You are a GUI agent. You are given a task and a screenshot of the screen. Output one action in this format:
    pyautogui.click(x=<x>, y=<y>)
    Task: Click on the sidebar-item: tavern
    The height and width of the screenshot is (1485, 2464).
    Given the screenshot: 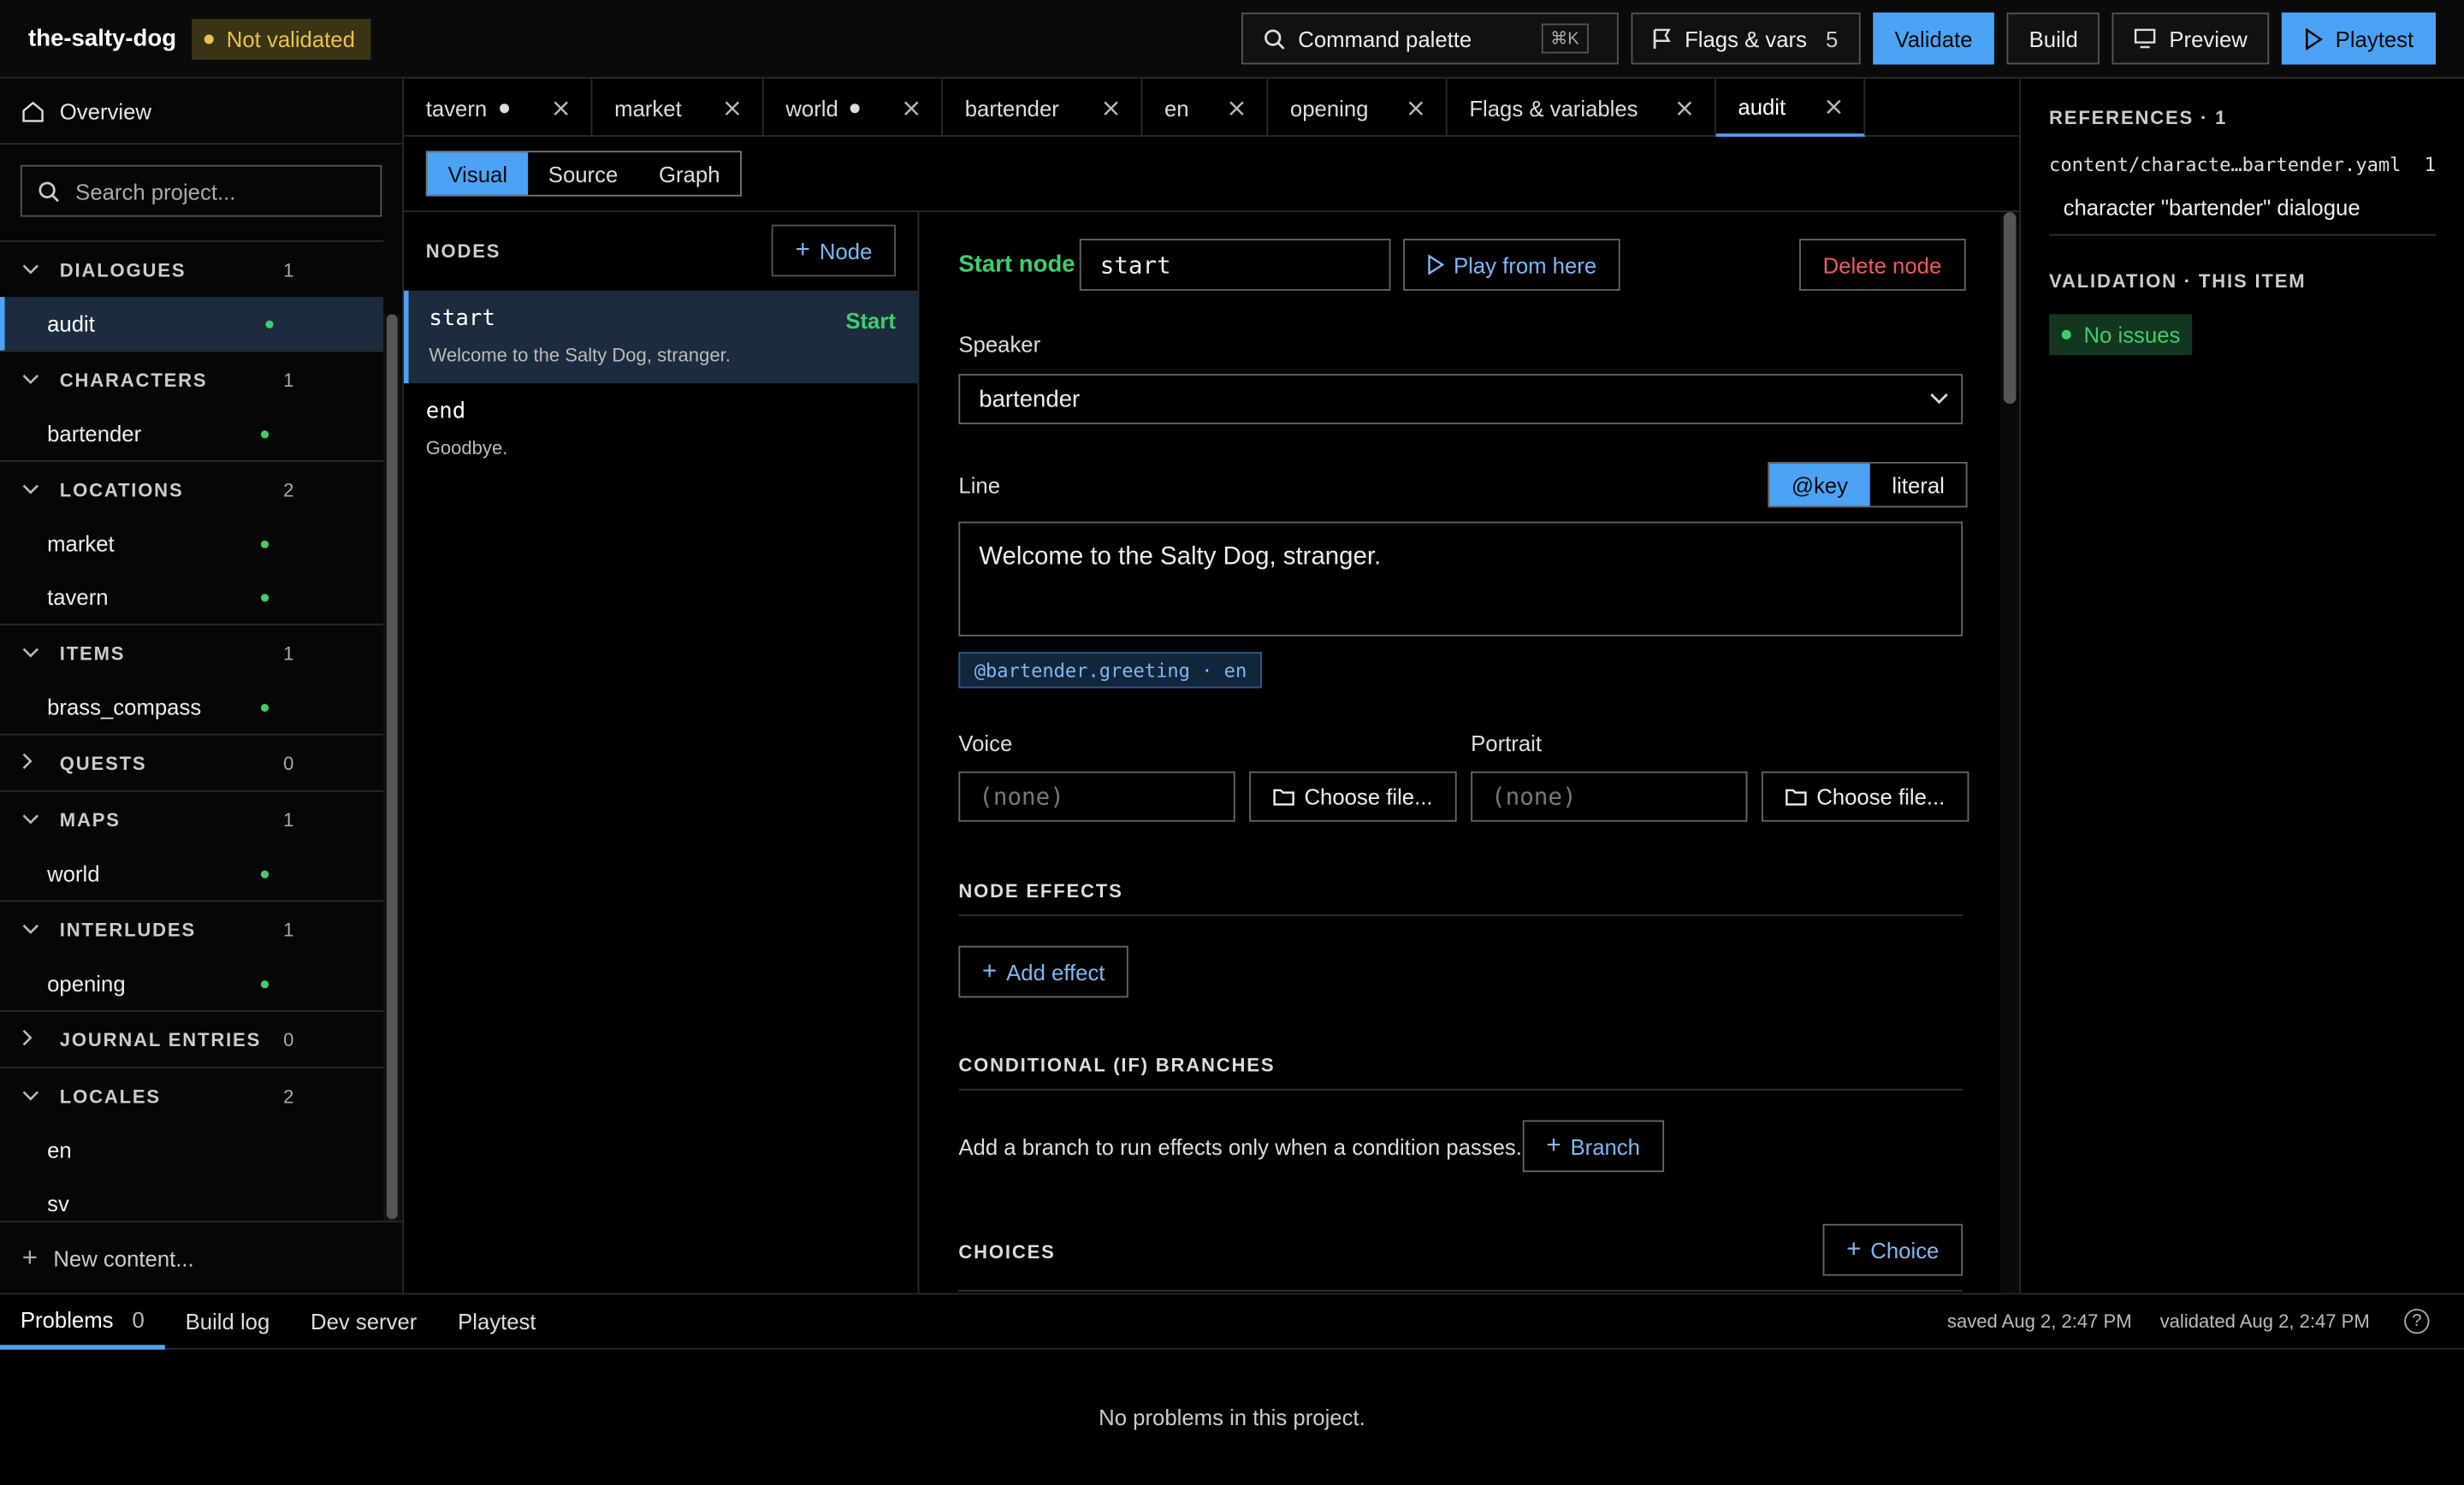 What is the action you would take?
    pyautogui.click(x=191, y=598)
    